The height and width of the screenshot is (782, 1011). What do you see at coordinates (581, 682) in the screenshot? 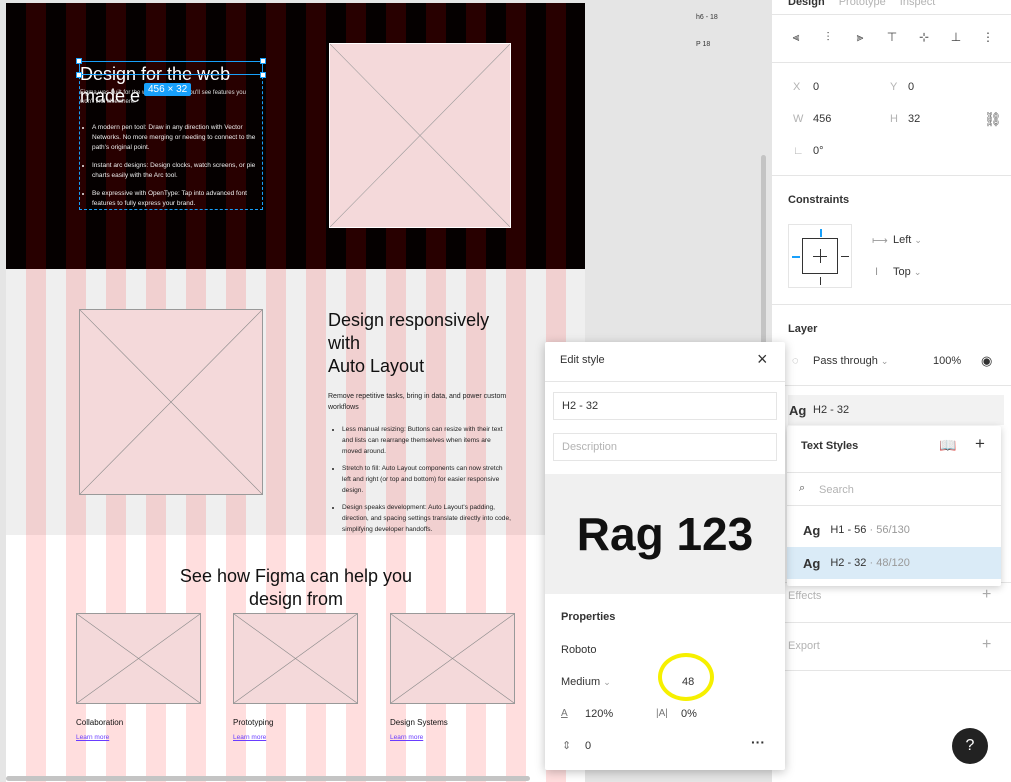
I see `font-weight-value: Medium` at bounding box center [581, 682].